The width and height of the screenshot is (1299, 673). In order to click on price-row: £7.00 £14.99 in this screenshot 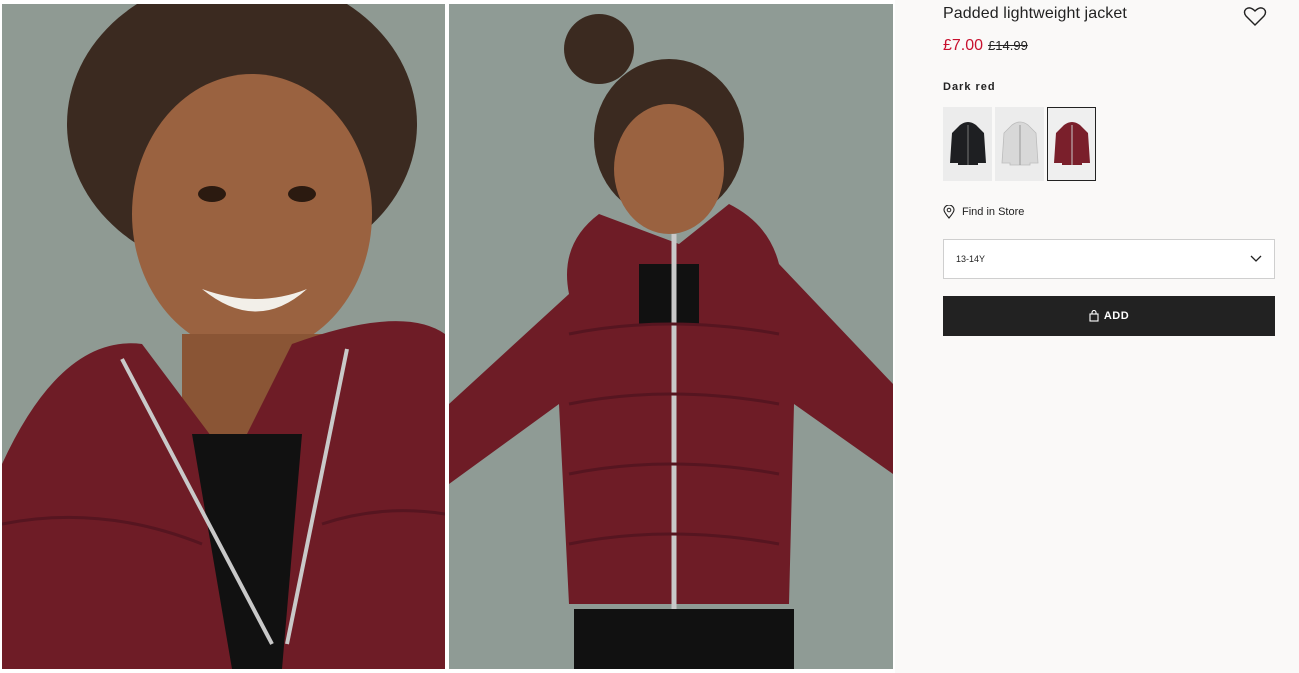, I will do `click(985, 46)`.